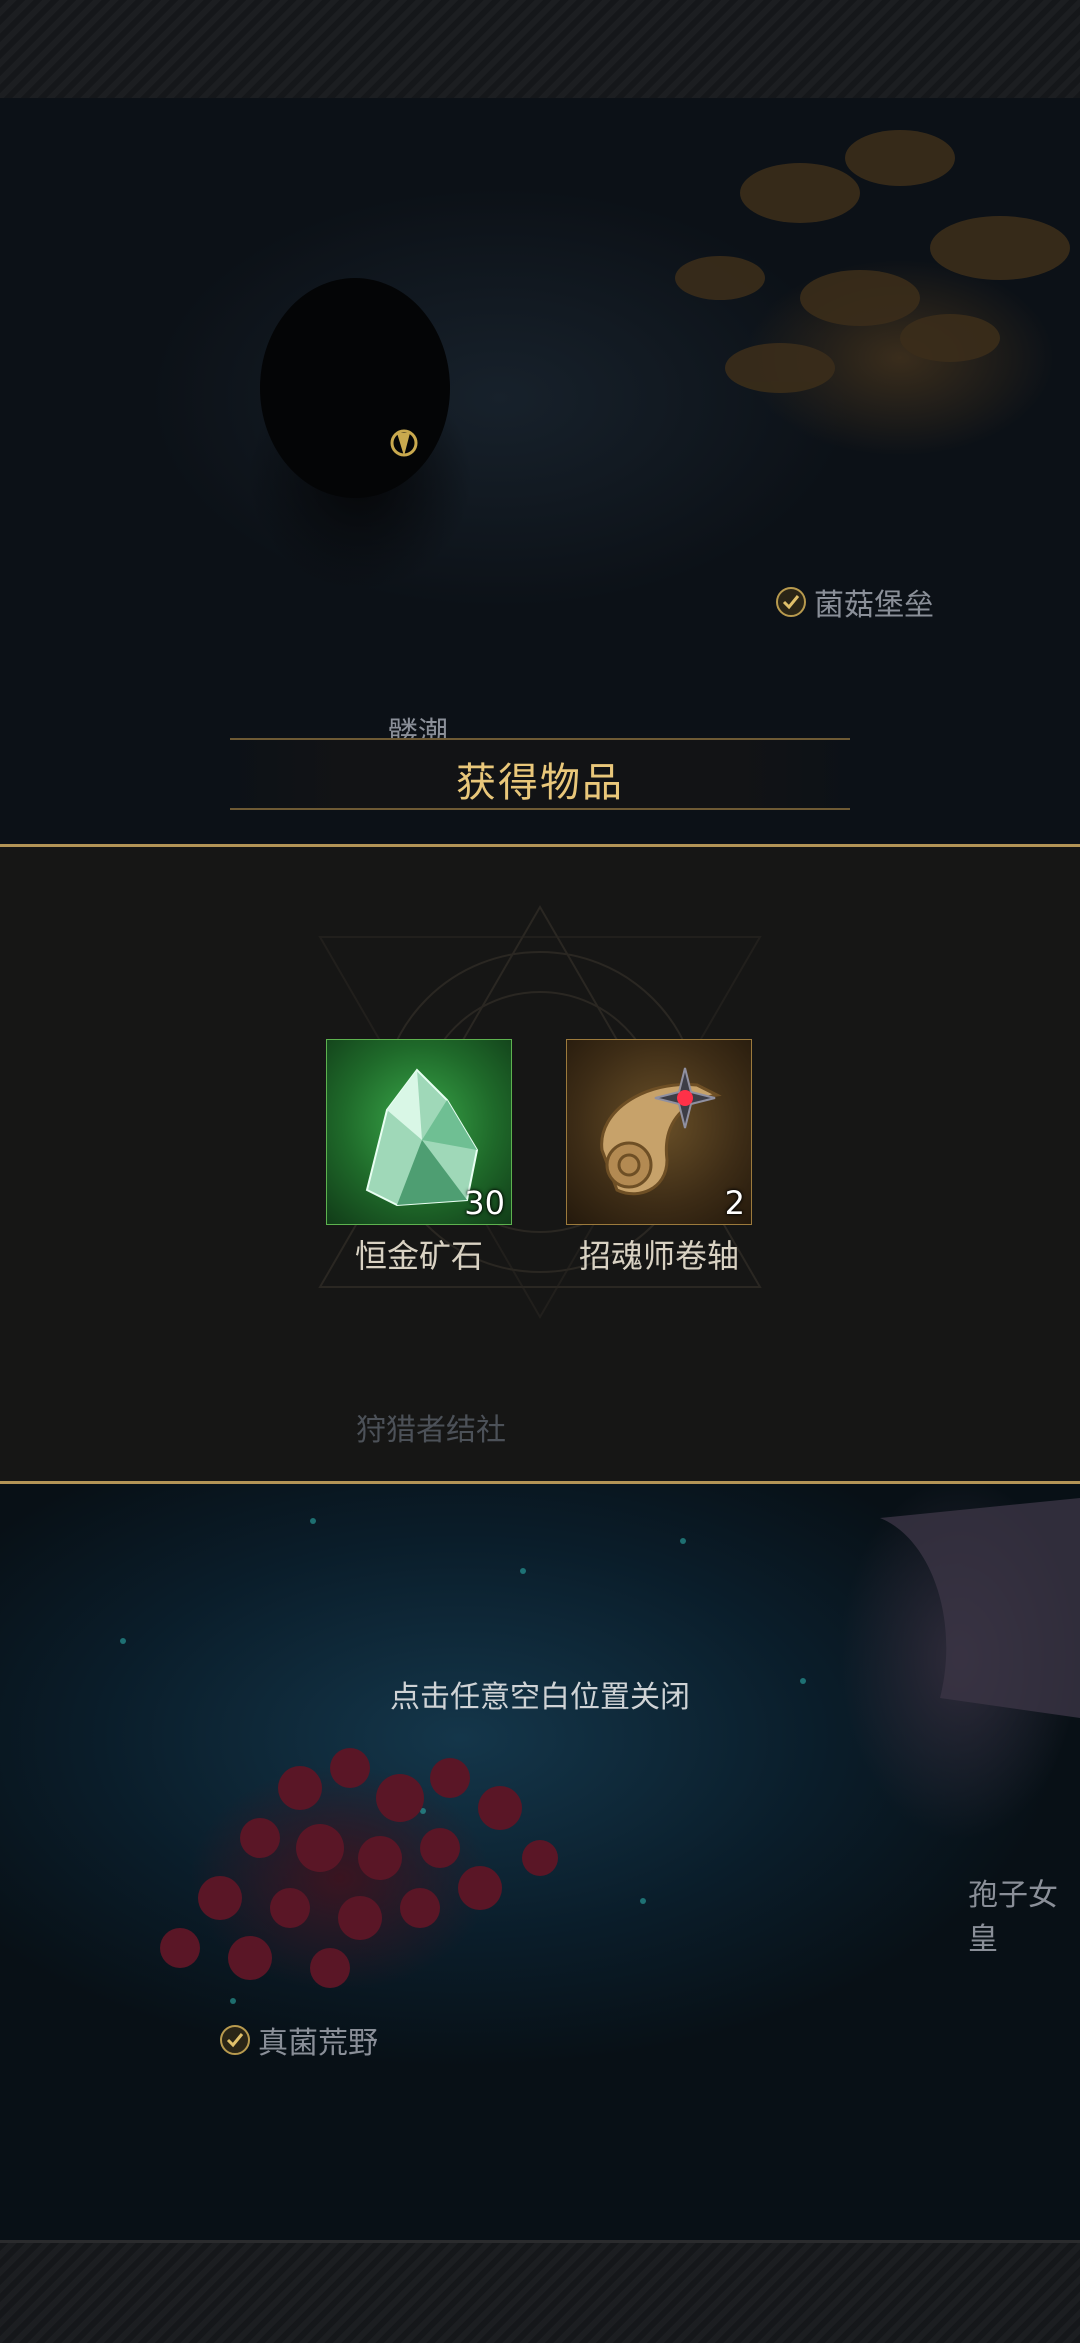 This screenshot has width=1080, height=2343. Describe the element at coordinates (419, 1132) in the screenshot. I see `item-slot: 30` at that location.